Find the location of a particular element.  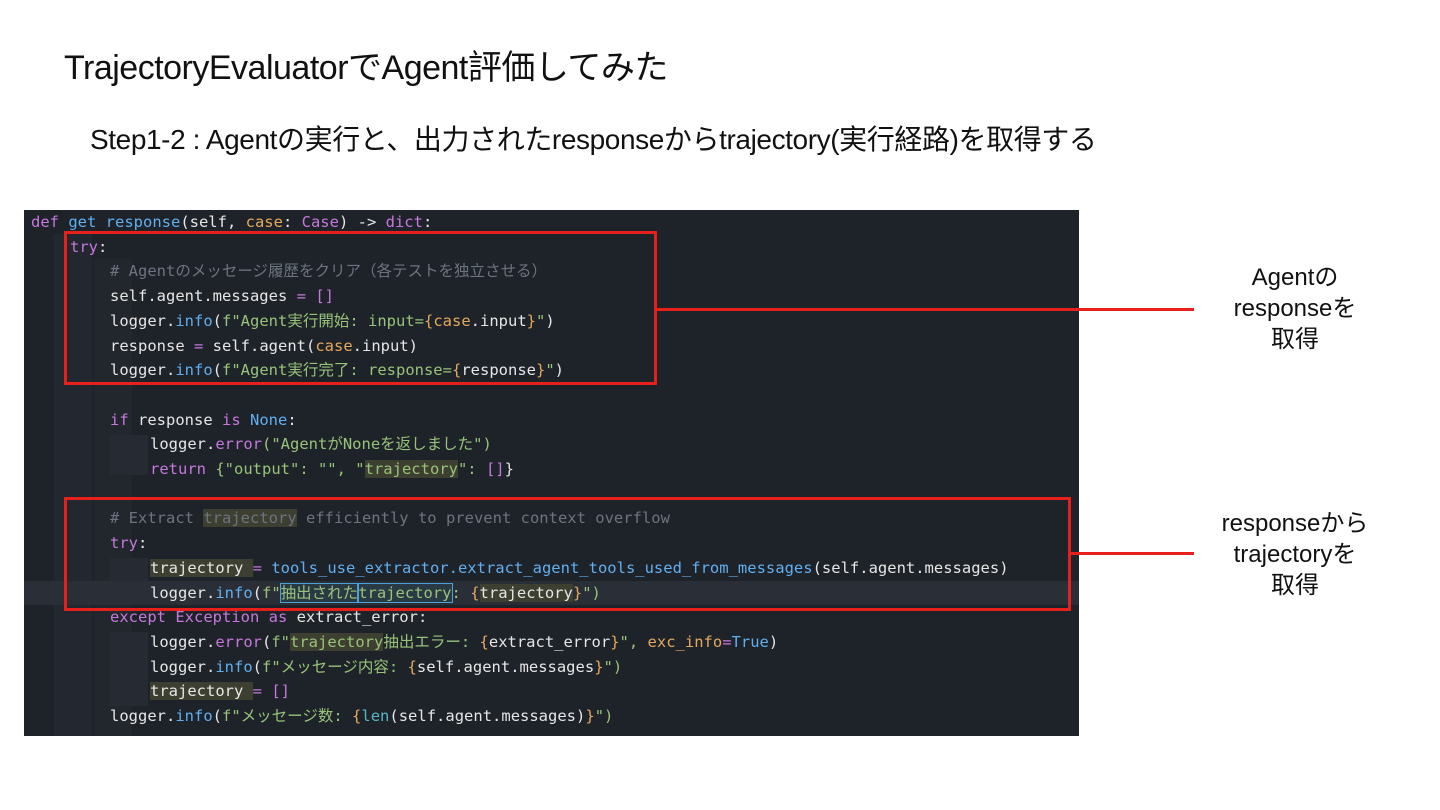

note-line: responseを is located at coordinates (1295, 308).